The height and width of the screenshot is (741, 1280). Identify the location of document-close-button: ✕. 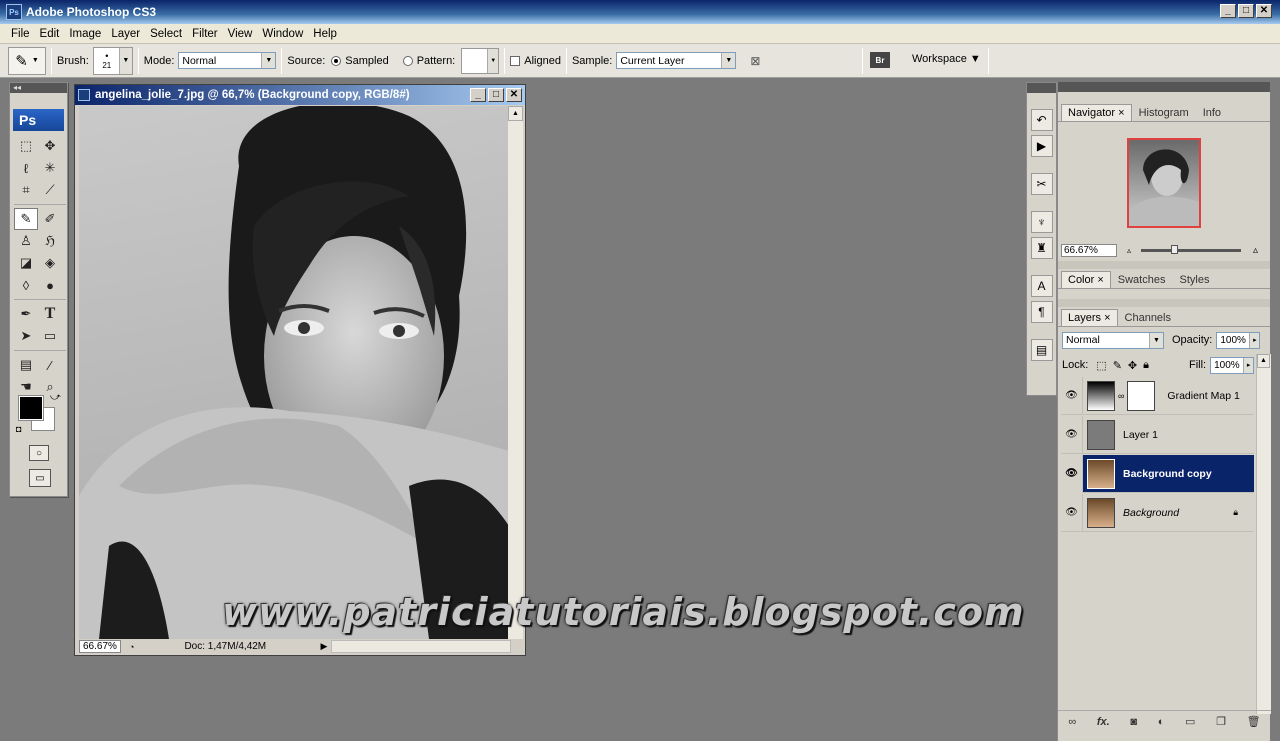
(514, 95).